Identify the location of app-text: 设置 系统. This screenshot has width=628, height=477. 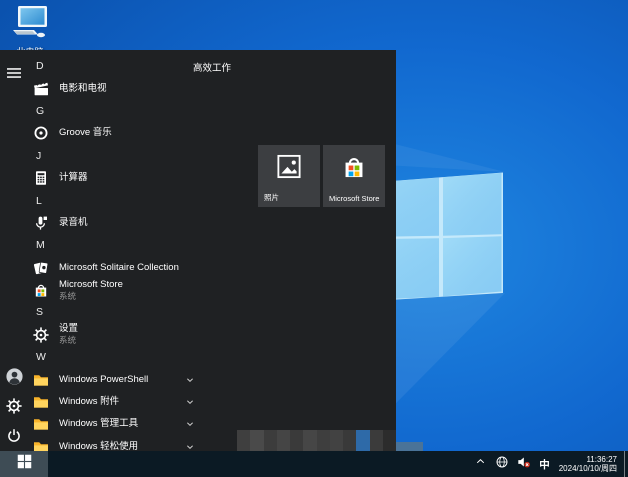
(68, 335).